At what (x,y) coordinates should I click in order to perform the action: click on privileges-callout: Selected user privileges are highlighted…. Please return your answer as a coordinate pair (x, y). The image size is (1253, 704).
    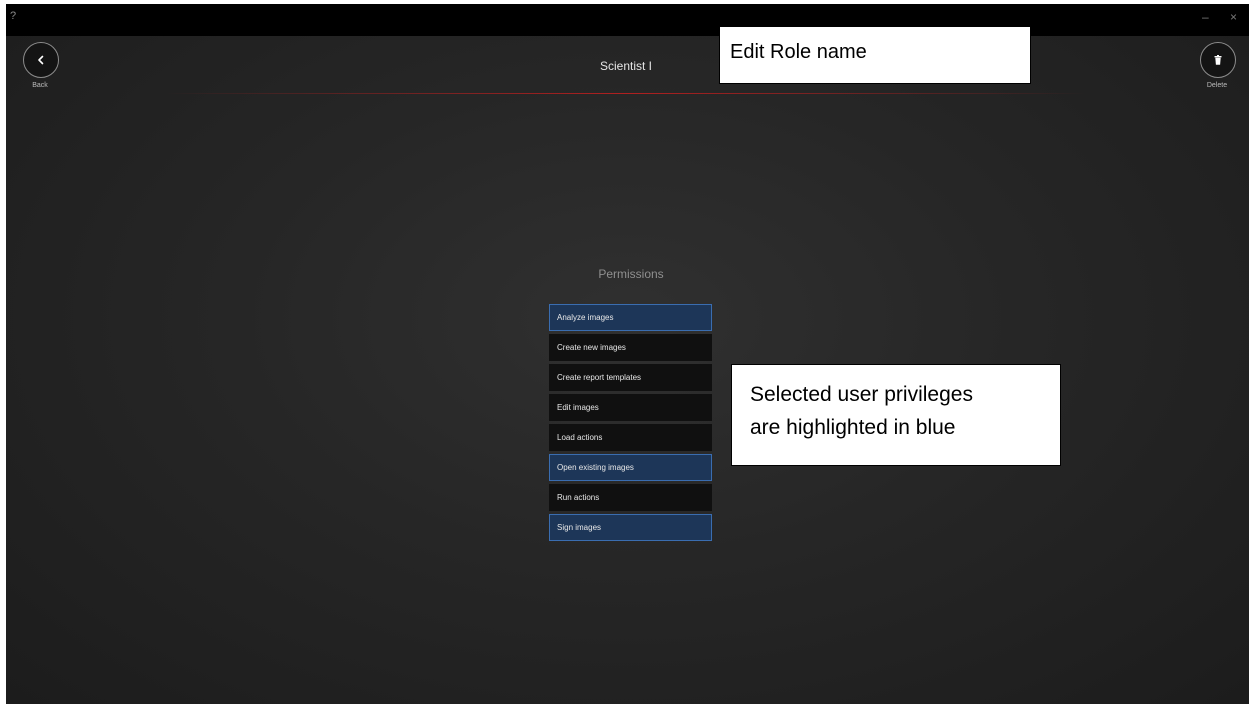
    Looking at the image, I should click on (896, 415).